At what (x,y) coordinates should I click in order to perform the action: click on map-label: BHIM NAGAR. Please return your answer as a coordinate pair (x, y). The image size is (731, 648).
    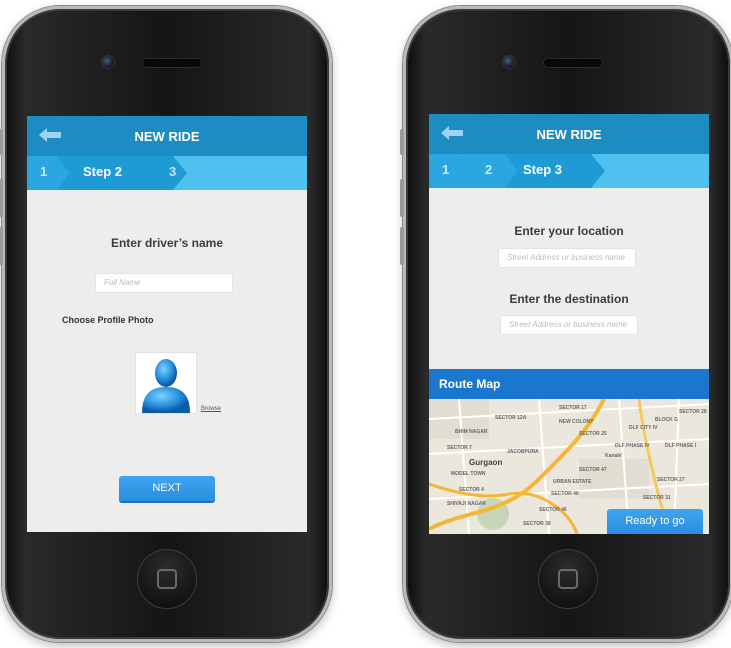
    Looking at the image, I should click on (471, 432).